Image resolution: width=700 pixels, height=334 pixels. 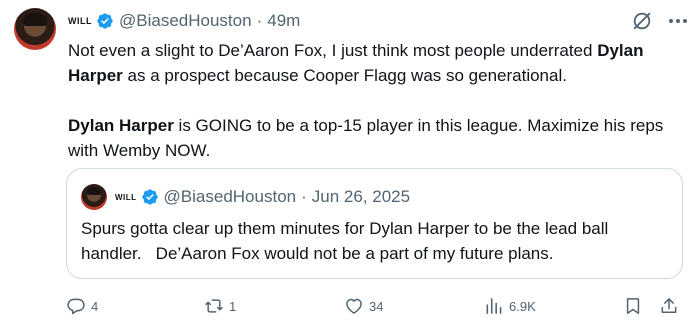 I want to click on repost-icon, so click(x=214, y=306).